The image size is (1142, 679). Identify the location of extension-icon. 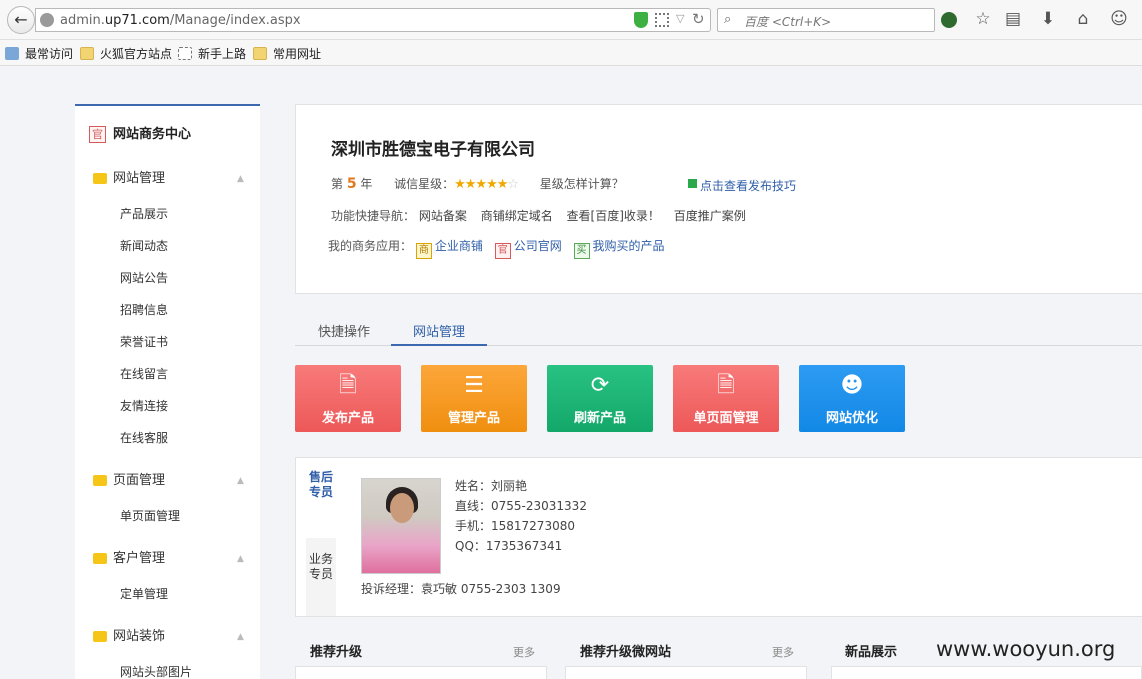
(949, 20).